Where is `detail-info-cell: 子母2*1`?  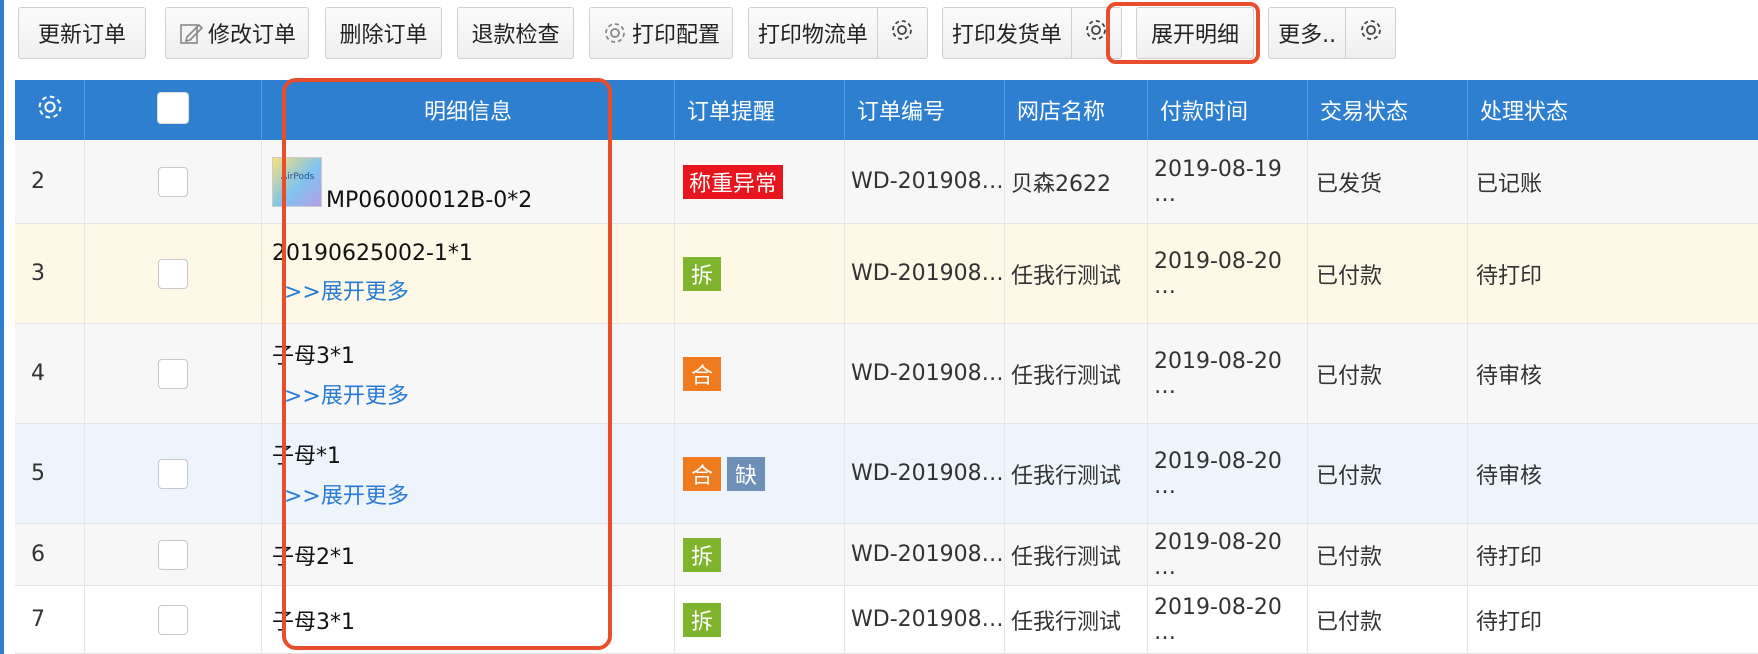
detail-info-cell: 子母2*1 is located at coordinates (468, 554).